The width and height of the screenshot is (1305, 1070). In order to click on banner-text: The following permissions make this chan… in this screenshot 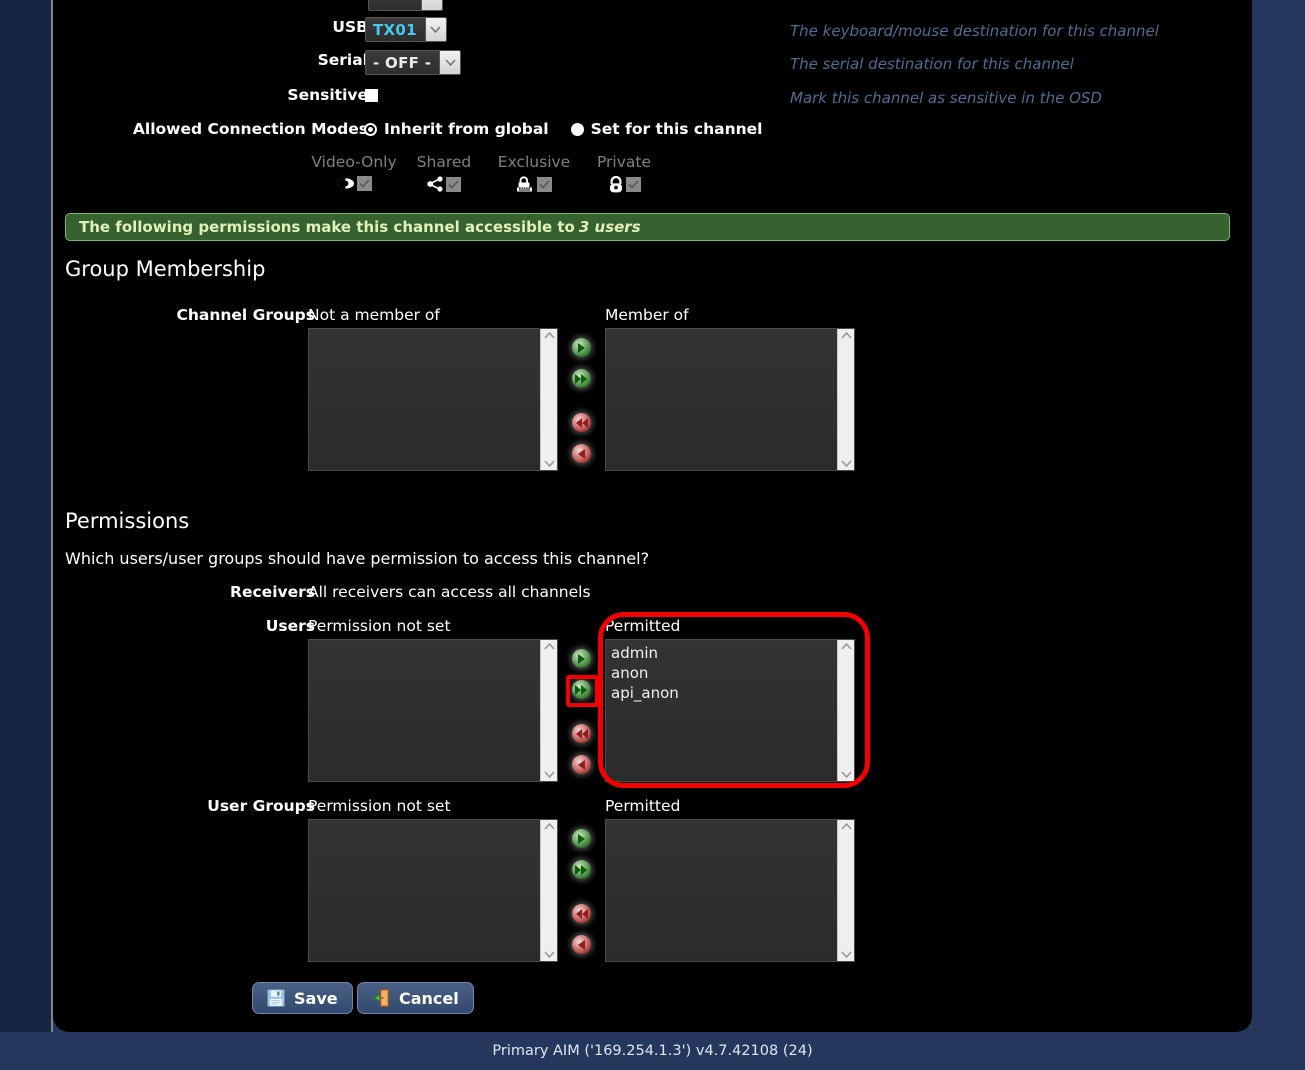, I will do `click(327, 227)`.